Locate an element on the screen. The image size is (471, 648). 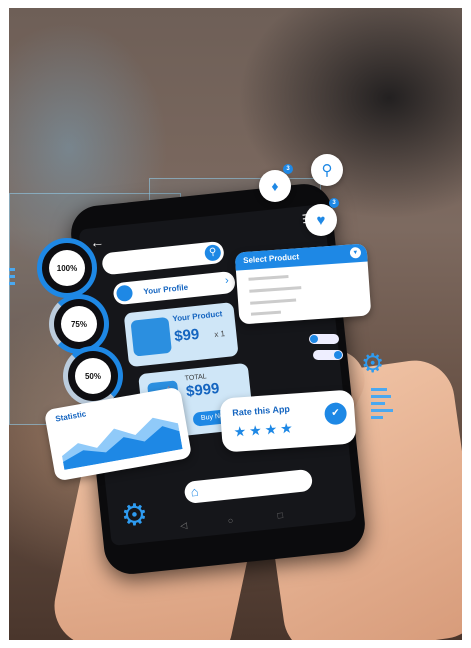
user-icon is located at coordinates (124, 293).